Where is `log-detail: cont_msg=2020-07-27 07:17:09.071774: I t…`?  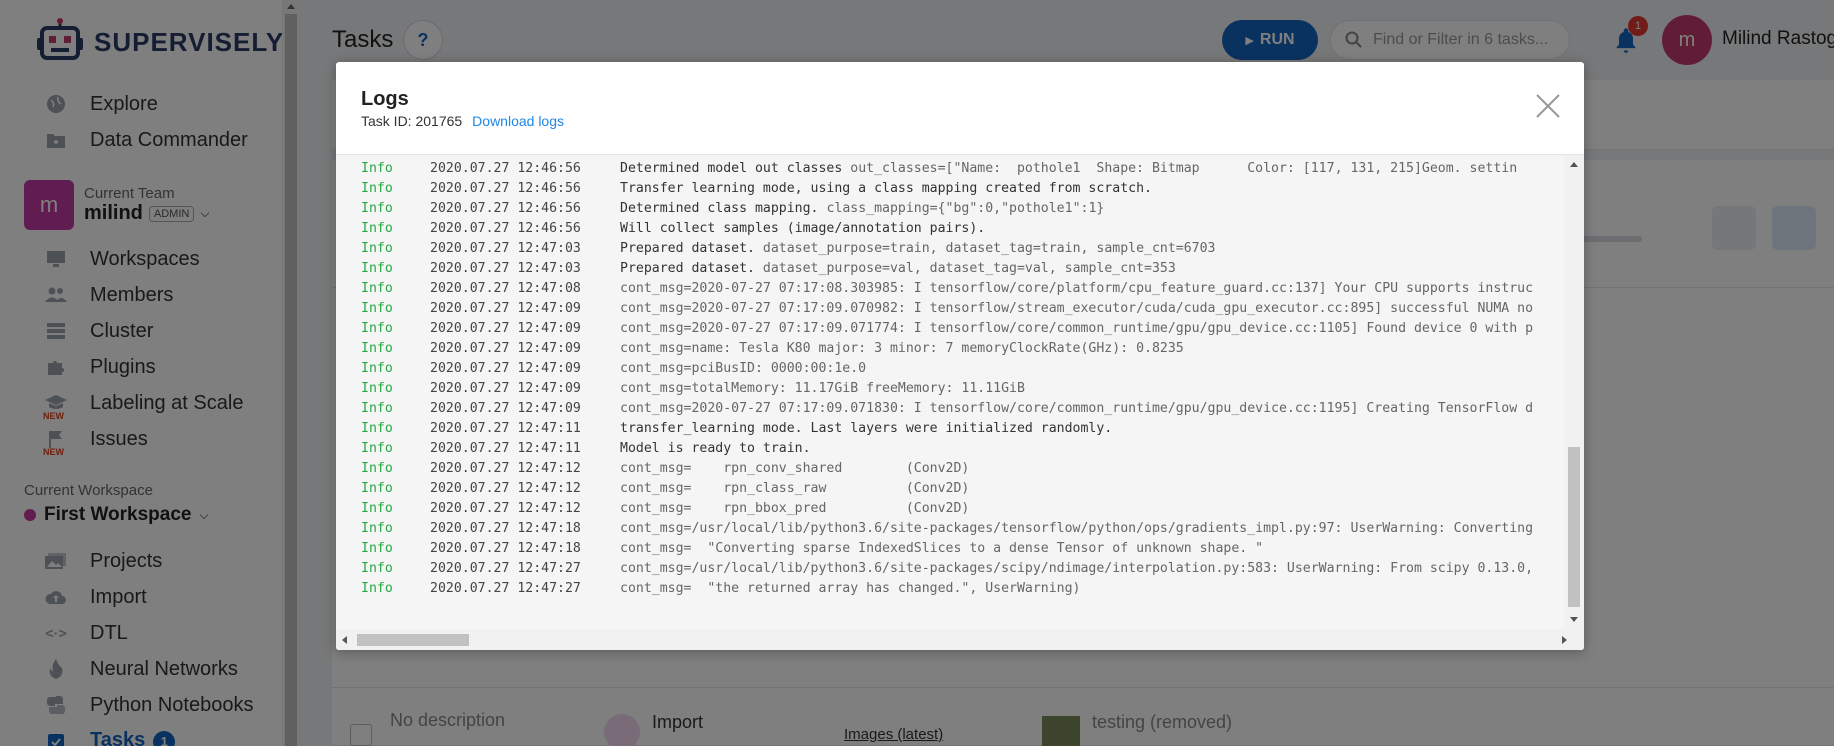 log-detail: cont_msg=2020-07-27 07:17:09.071774: I t… is located at coordinates (1077, 328).